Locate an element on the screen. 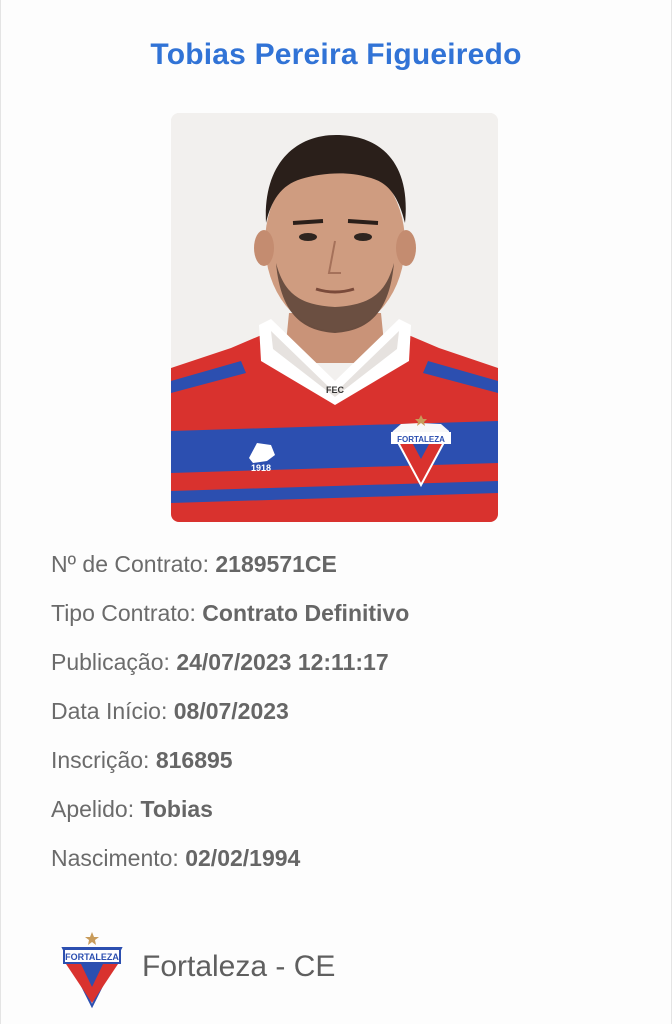  club-name: Fortaleza - CE is located at coordinates (239, 966).